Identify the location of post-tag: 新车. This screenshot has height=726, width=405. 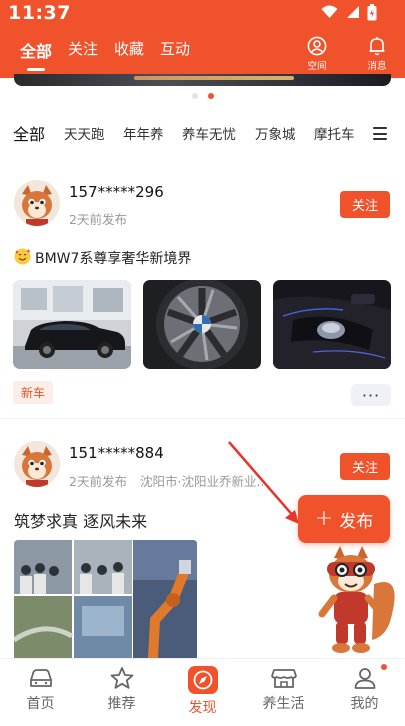
(33, 392).